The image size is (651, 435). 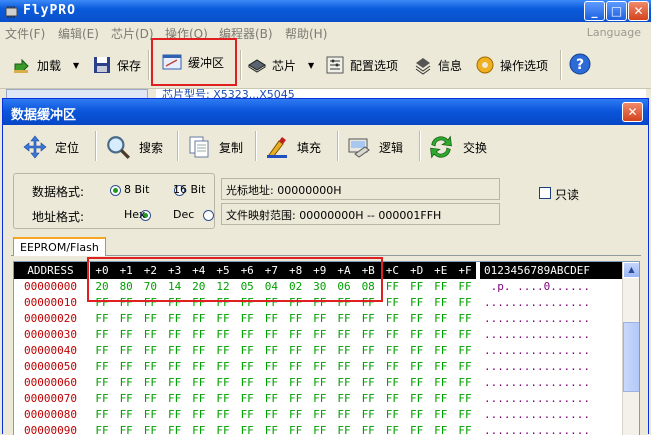 What do you see at coordinates (545, 193) in the screenshot?
I see `readonly-checkbox` at bounding box center [545, 193].